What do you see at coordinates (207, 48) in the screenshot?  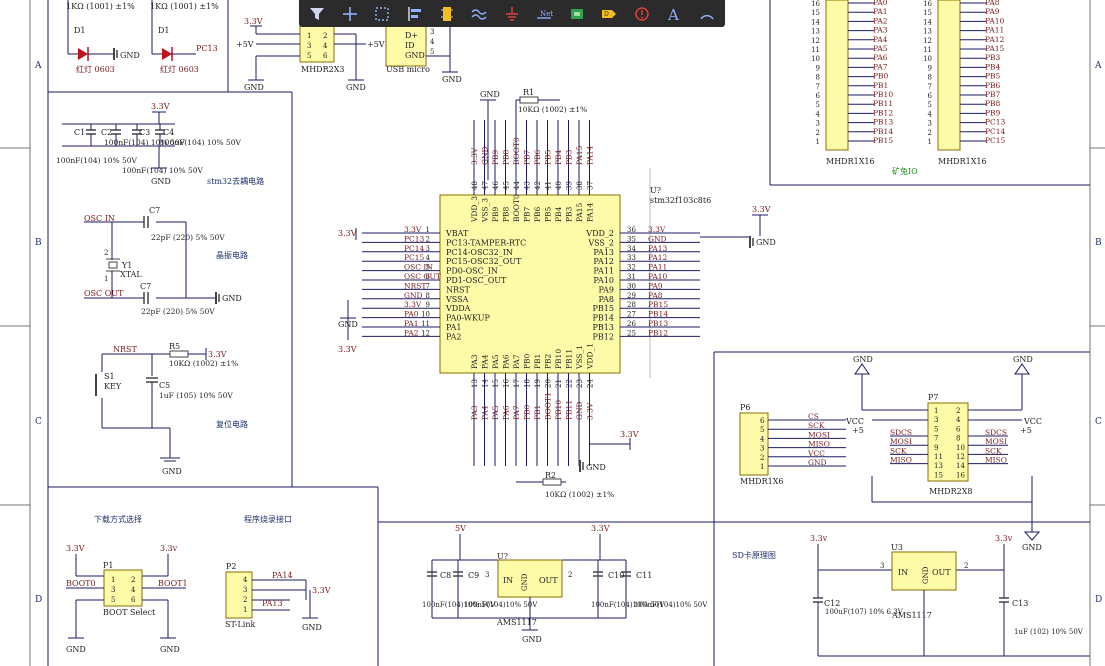 I see `led-pc13: PC13` at bounding box center [207, 48].